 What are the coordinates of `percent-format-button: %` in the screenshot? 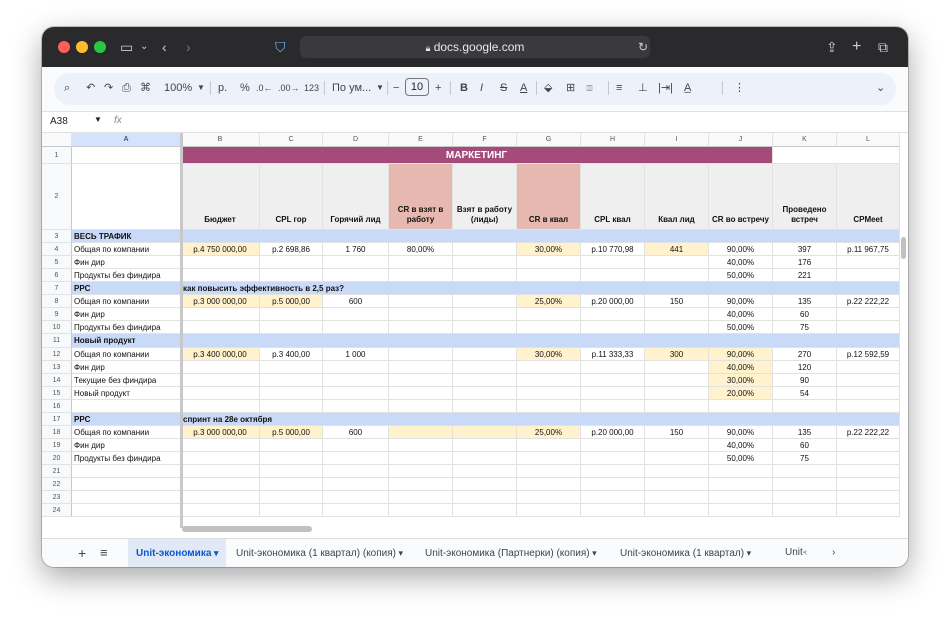 It's located at (245, 88).